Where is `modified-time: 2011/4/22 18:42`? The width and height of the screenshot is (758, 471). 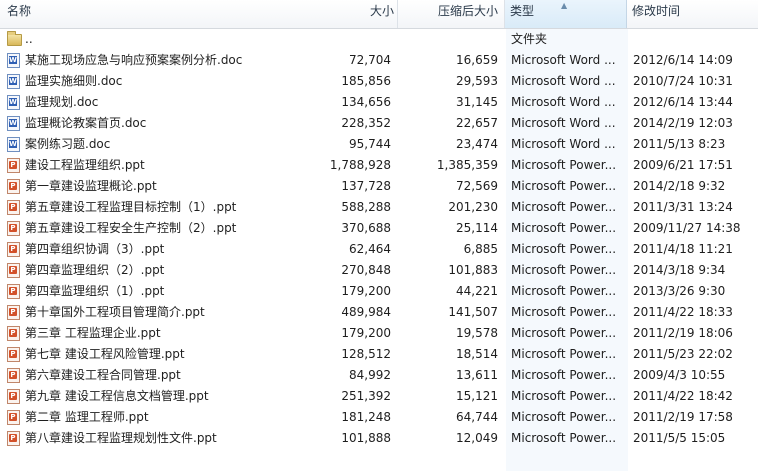 modified-time: 2011/4/22 18:42 is located at coordinates (683, 396).